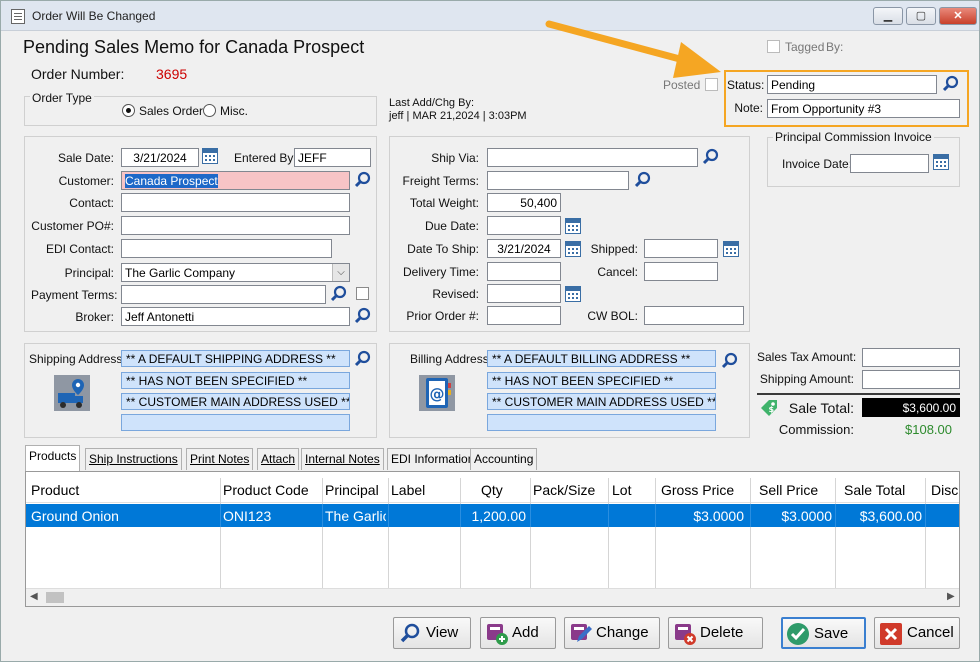 The width and height of the screenshot is (980, 662). What do you see at coordinates (53, 458) in the screenshot?
I see `tab-products: Products` at bounding box center [53, 458].